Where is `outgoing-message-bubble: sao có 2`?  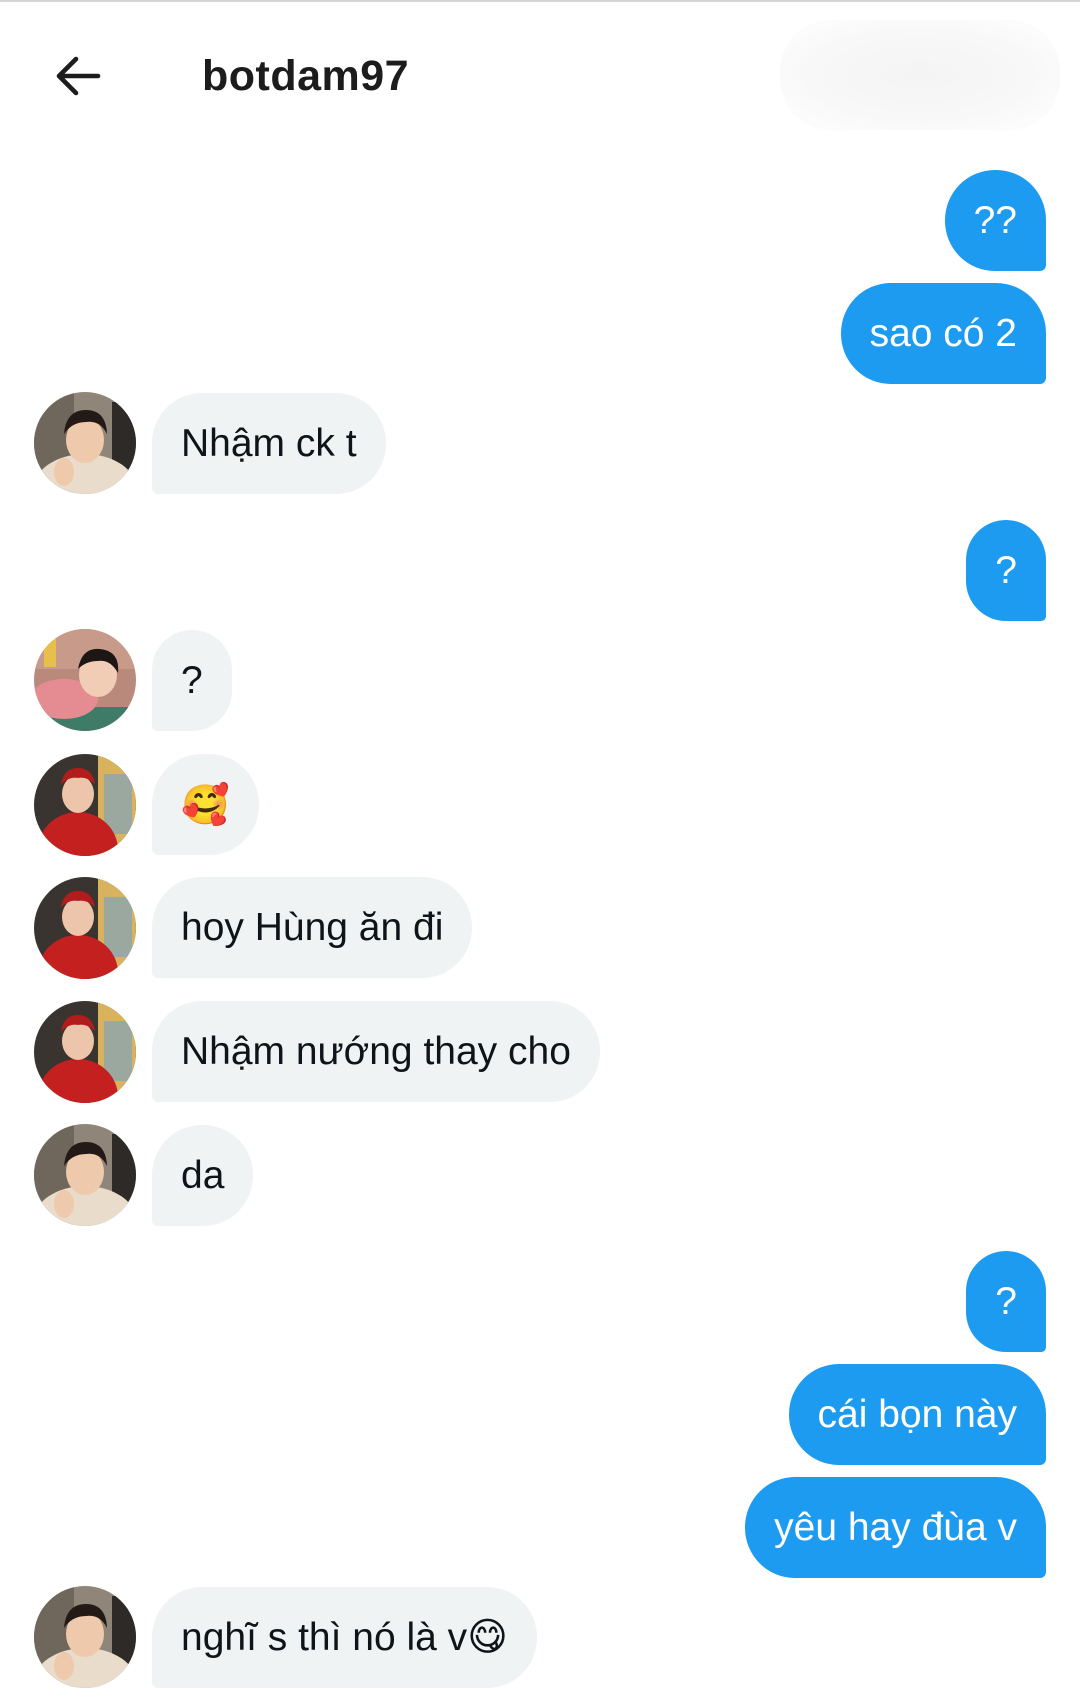 outgoing-message-bubble: sao có 2 is located at coordinates (943, 333).